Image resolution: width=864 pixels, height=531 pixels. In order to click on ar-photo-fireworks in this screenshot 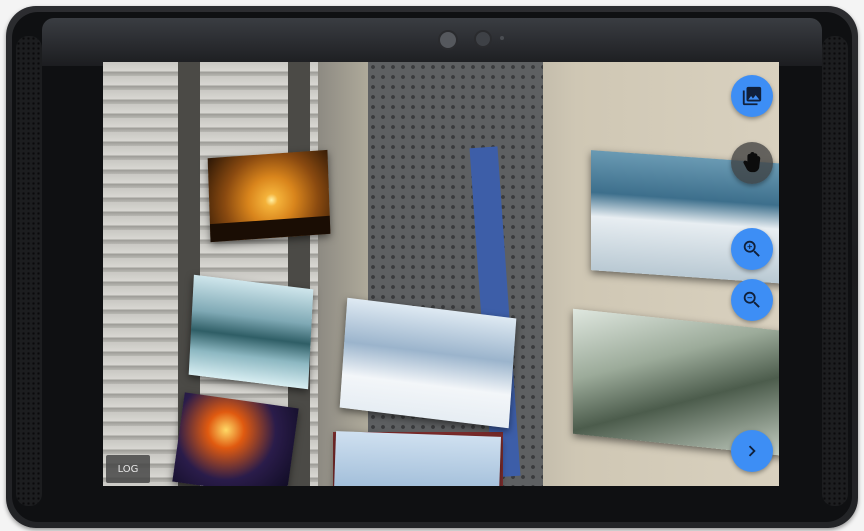, I will do `click(235, 439)`.